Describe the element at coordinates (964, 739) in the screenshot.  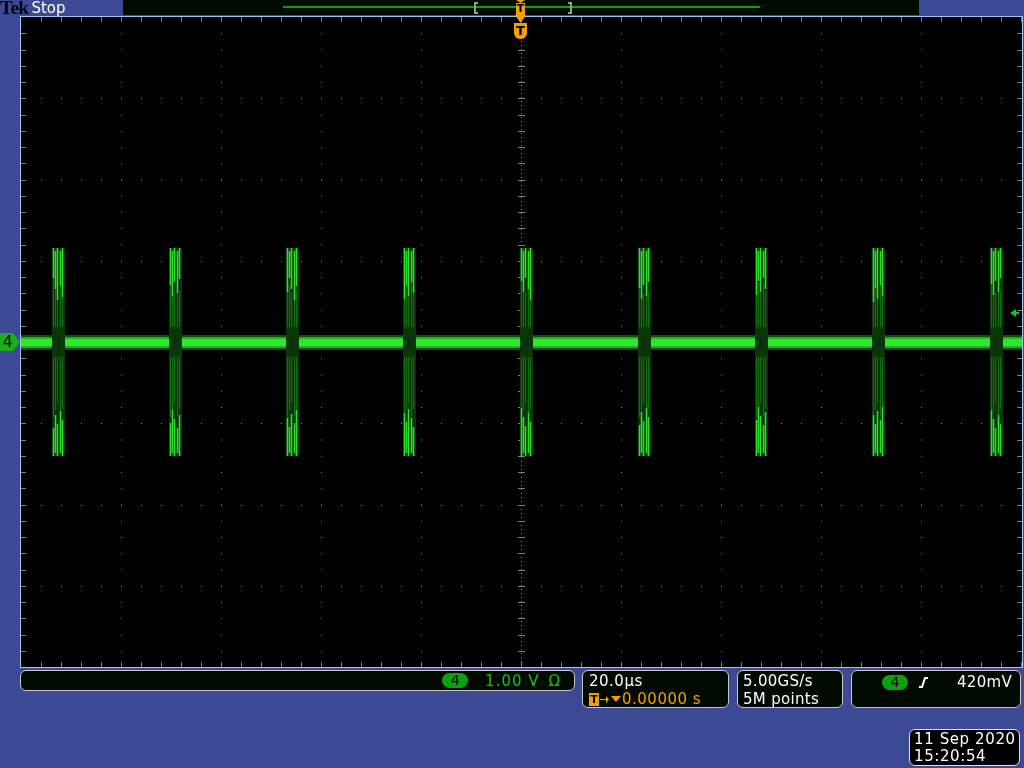
I see `date-label: 11 Sep 2020` at that location.